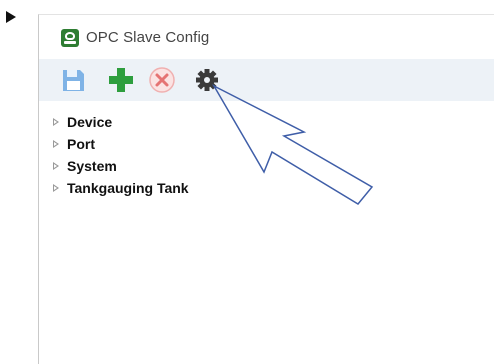  Describe the element at coordinates (92, 166) in the screenshot. I see `tree-item-label: System` at that location.